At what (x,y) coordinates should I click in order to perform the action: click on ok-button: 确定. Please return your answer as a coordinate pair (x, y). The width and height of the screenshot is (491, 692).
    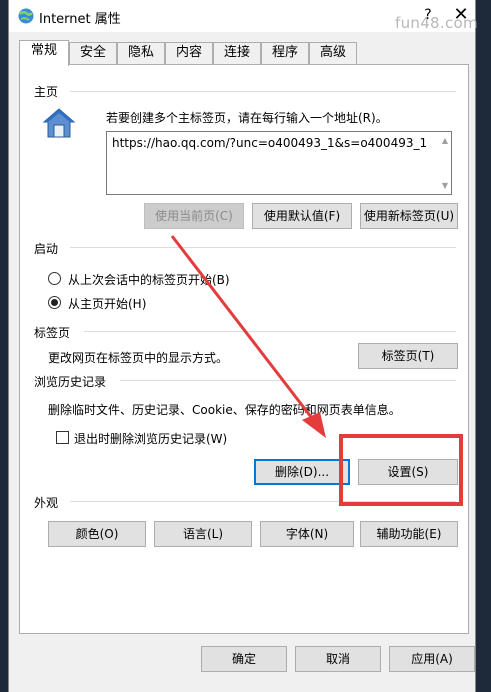
    Looking at the image, I should click on (244, 659).